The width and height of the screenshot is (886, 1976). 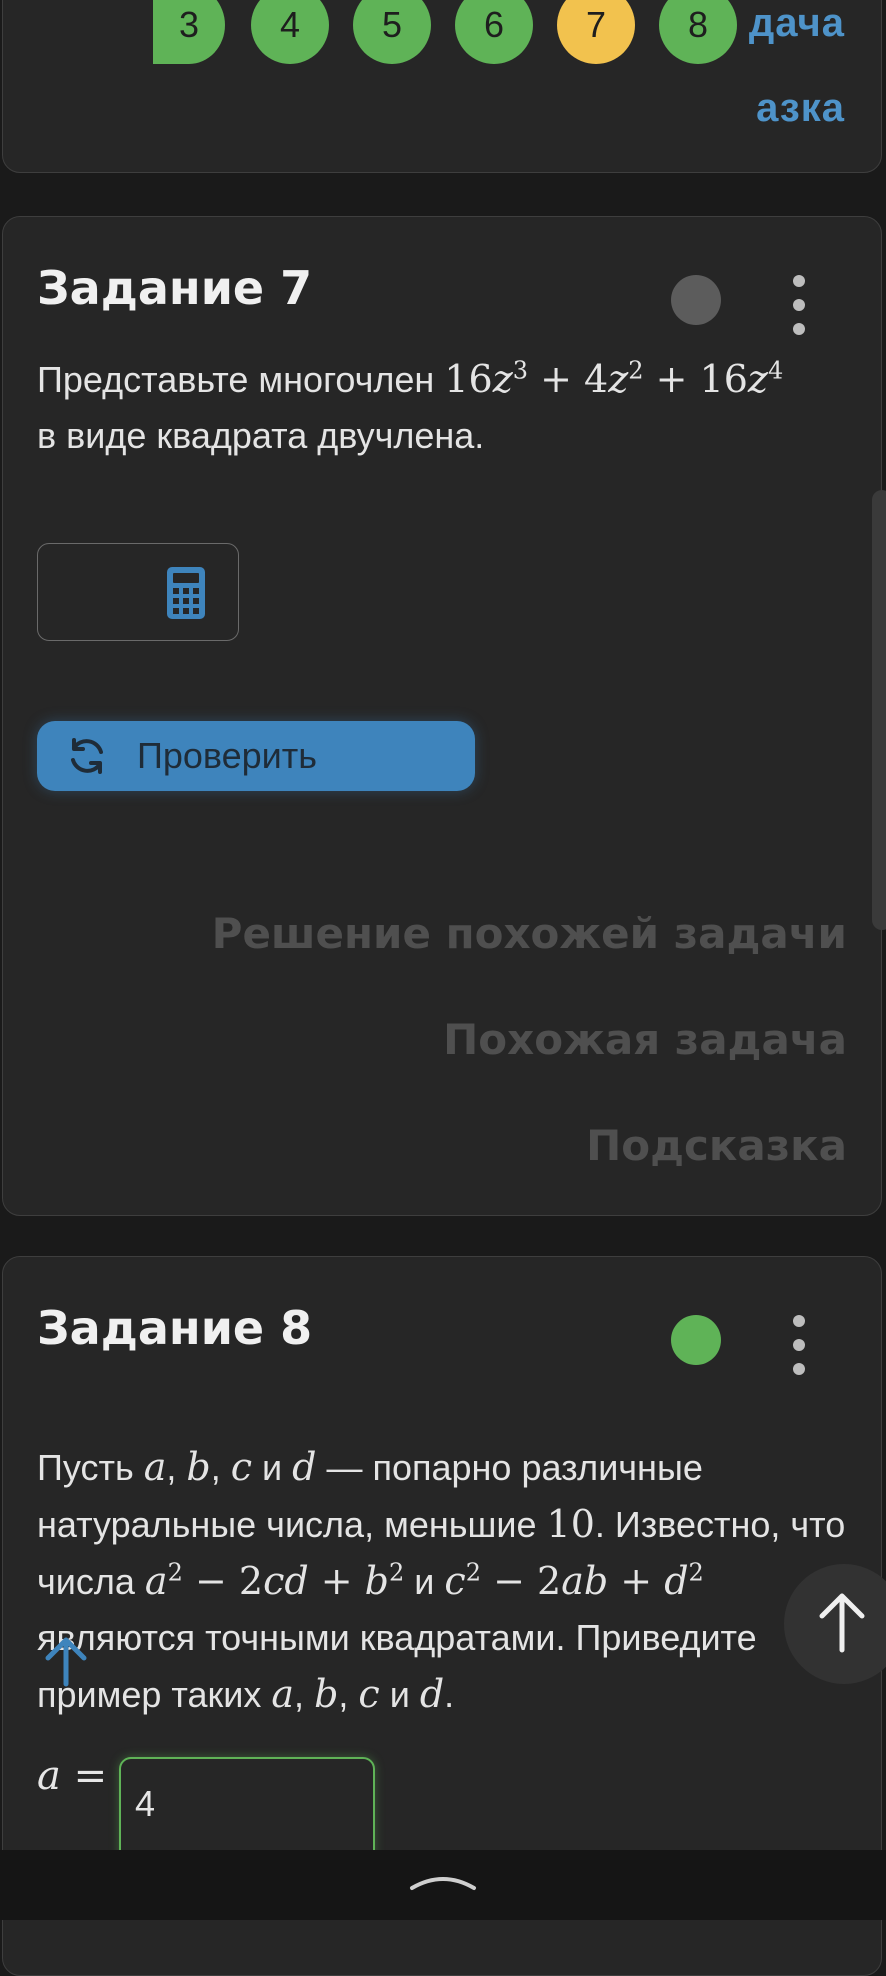 What do you see at coordinates (797, 23) in the screenshot?
I see `similar-task-link: дача` at bounding box center [797, 23].